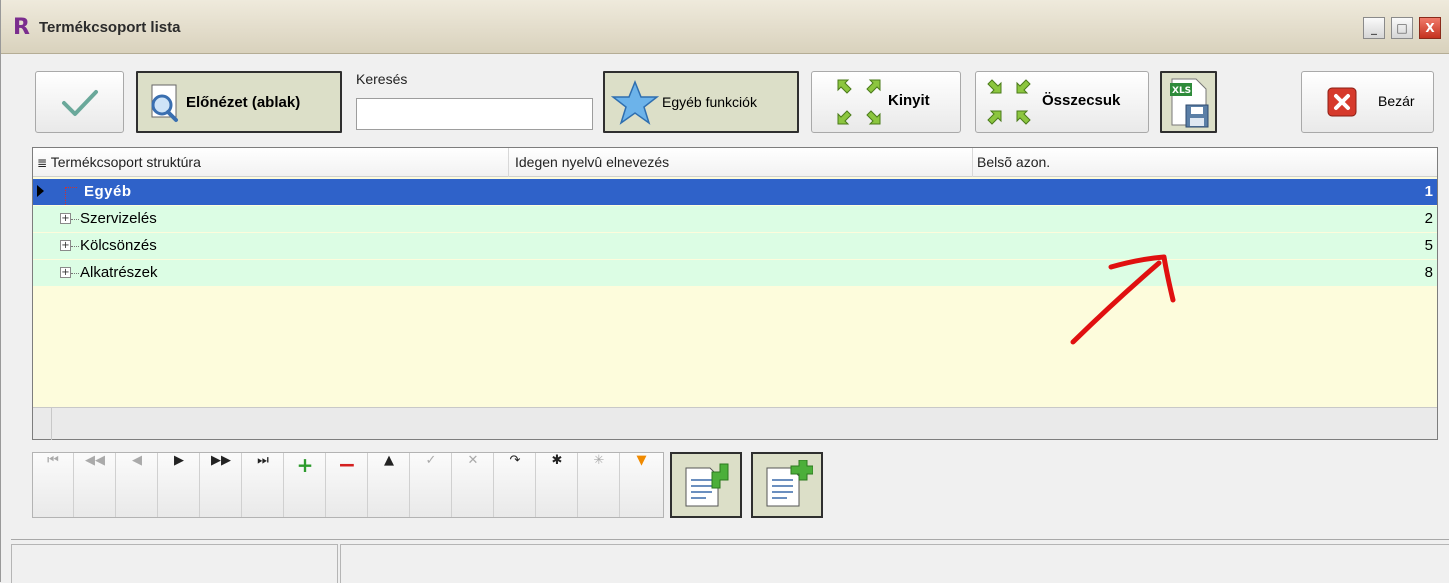 The width and height of the screenshot is (1449, 583). I want to click on bookmark-button: ✱, so click(557, 485).